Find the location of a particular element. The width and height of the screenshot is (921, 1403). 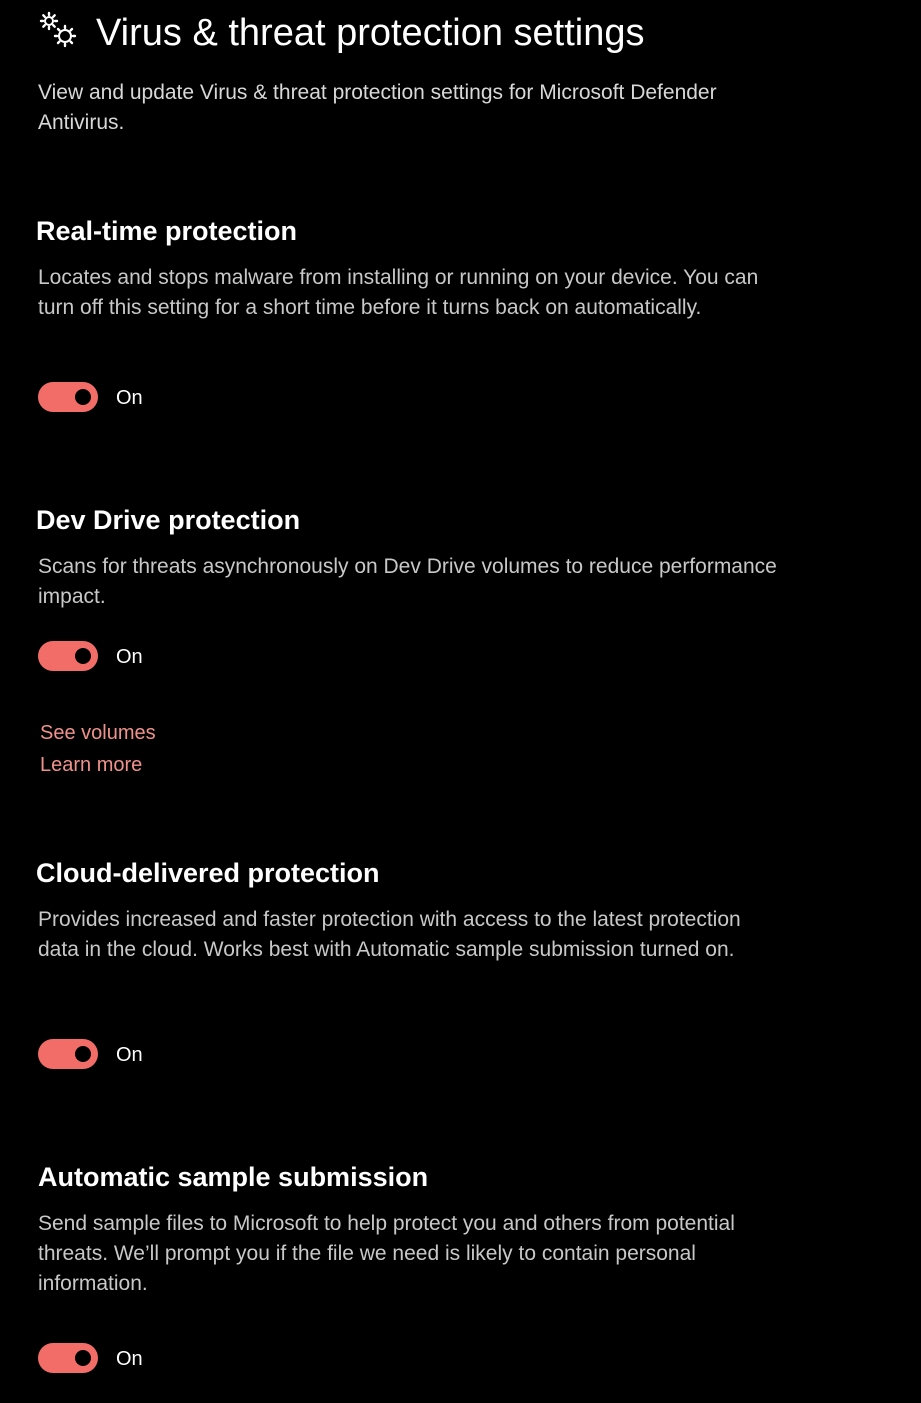

dev-drive-protection-toggle is located at coordinates (68, 656).